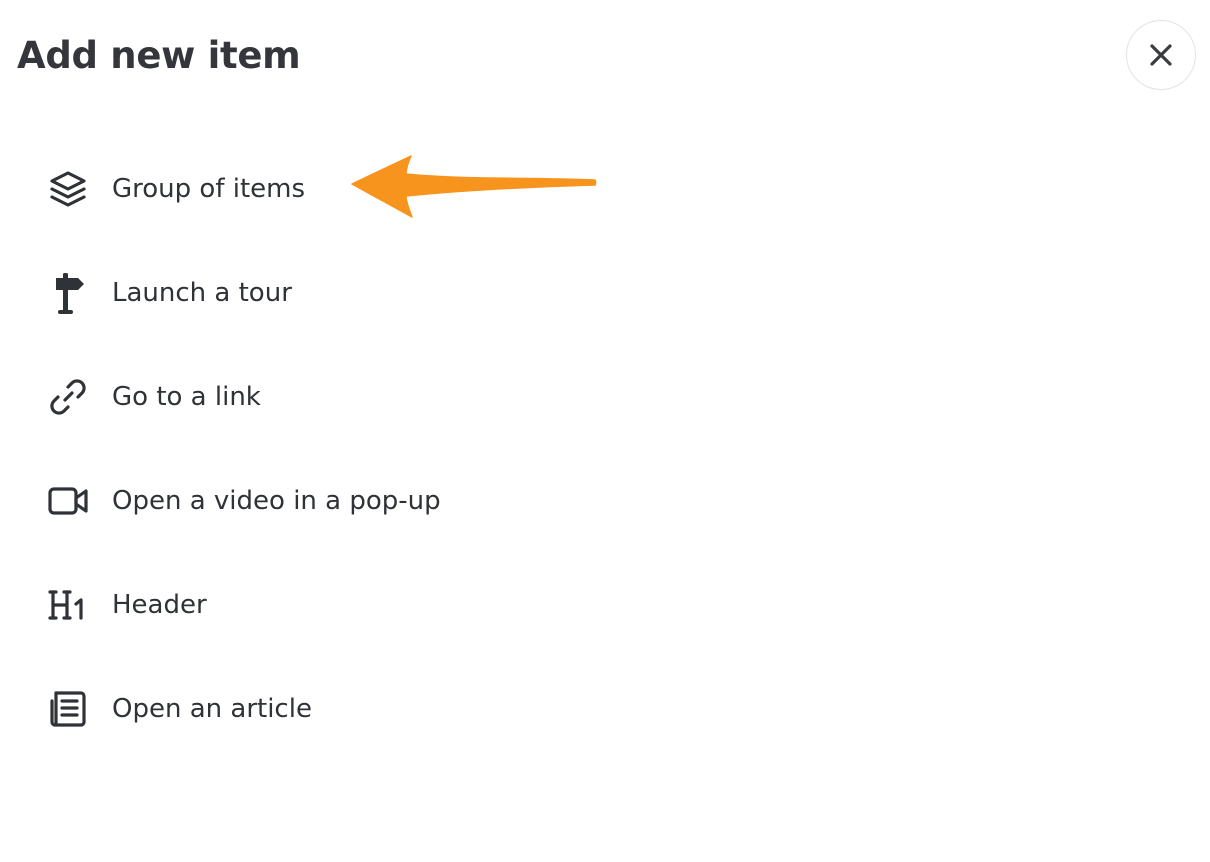 The height and width of the screenshot is (862, 1210). Describe the element at coordinates (605, 189) in the screenshot. I see `menu-item-group-of-items: Group of items` at that location.